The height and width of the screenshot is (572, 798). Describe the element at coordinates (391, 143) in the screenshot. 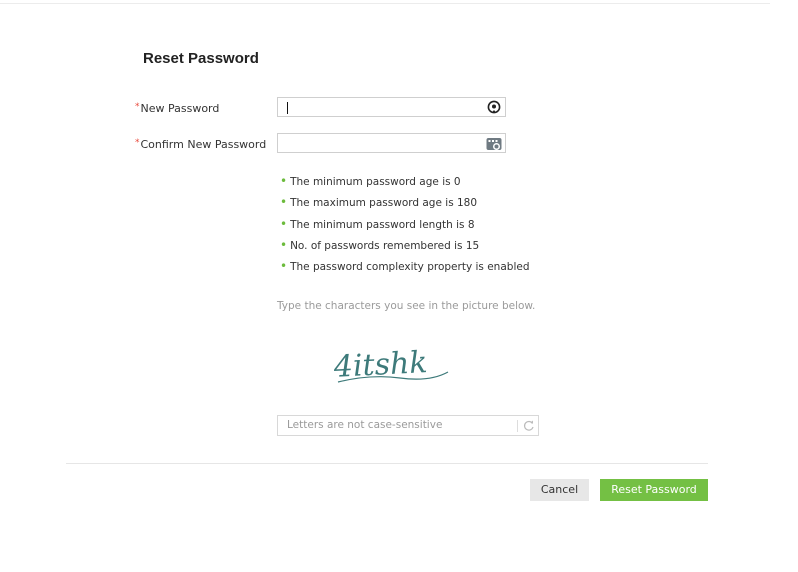

I see `confirm-password-field` at that location.